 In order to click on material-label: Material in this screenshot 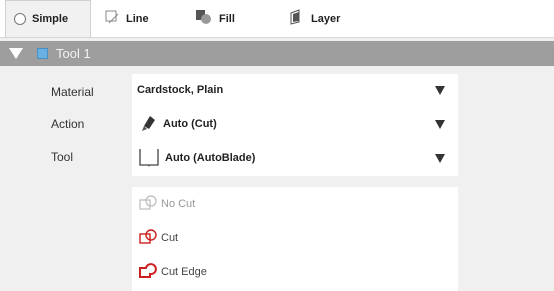, I will do `click(72, 92)`.